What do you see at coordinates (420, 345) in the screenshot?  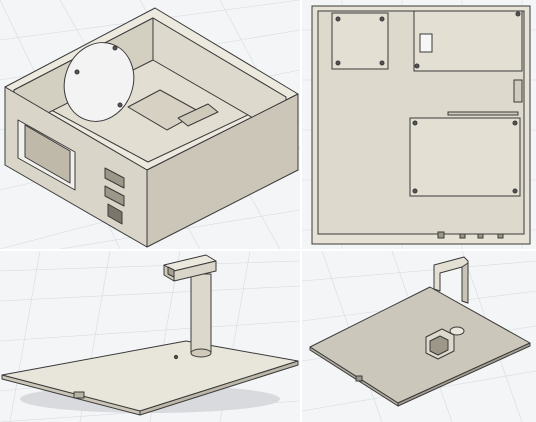 I see `plate-top` at bounding box center [420, 345].